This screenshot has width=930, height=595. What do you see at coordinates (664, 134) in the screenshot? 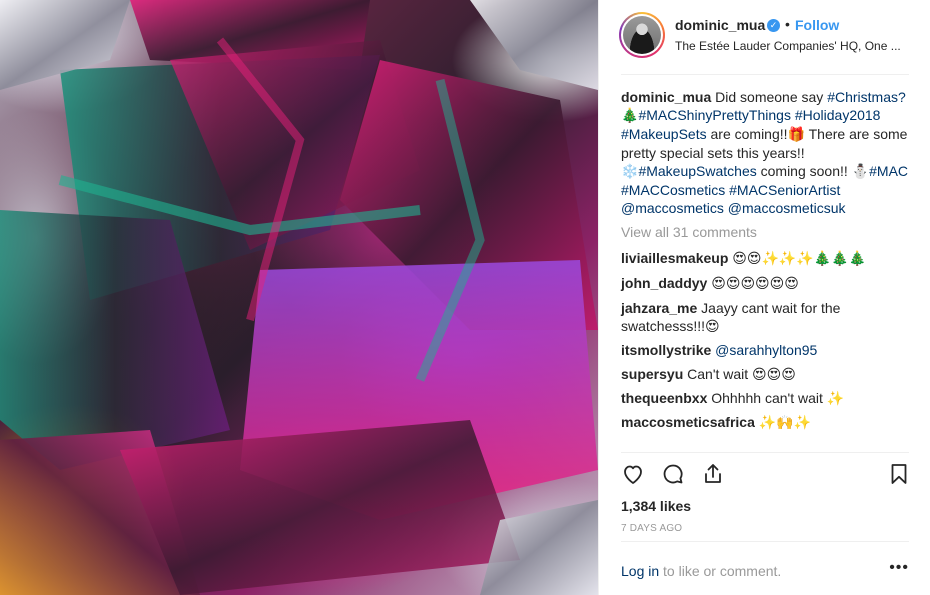
I see `hashtag-link: #MakeupSets` at bounding box center [664, 134].